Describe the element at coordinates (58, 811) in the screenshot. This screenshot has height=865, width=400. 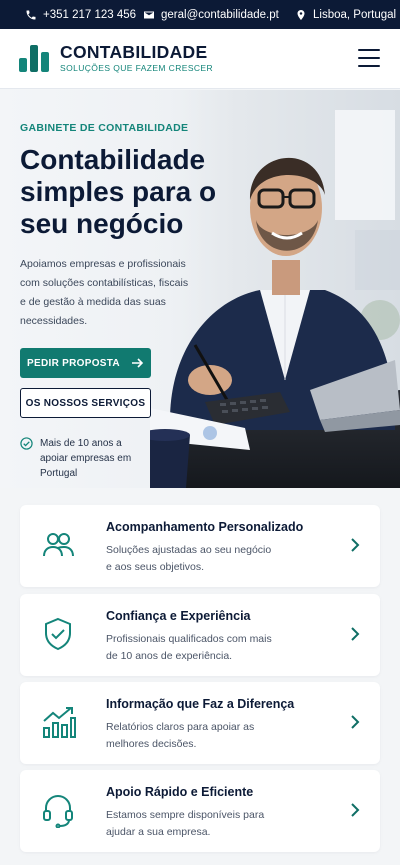
I see `headset-icon` at that location.